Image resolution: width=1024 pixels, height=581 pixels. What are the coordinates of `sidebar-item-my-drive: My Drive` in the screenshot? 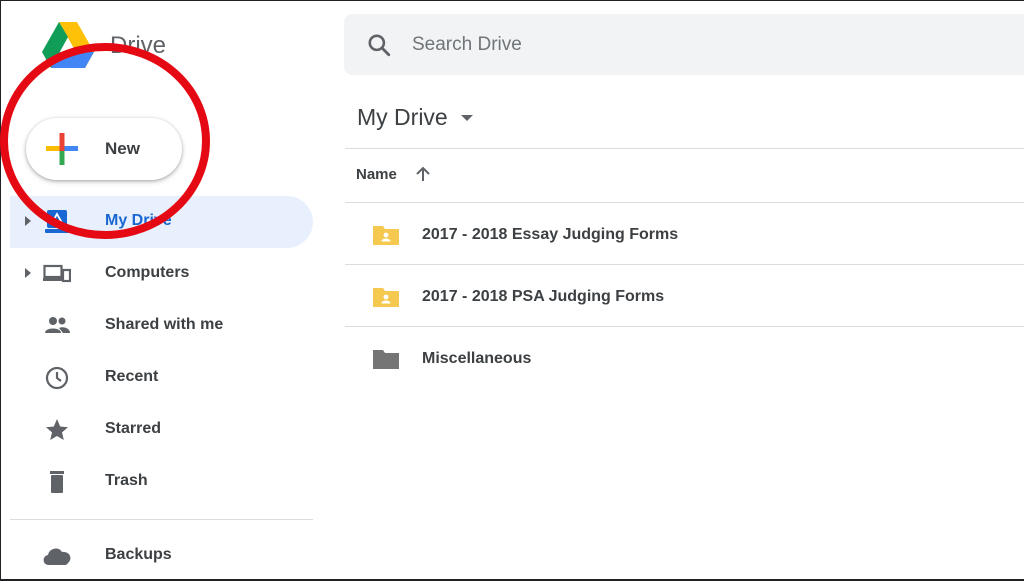 It's located at (161, 222).